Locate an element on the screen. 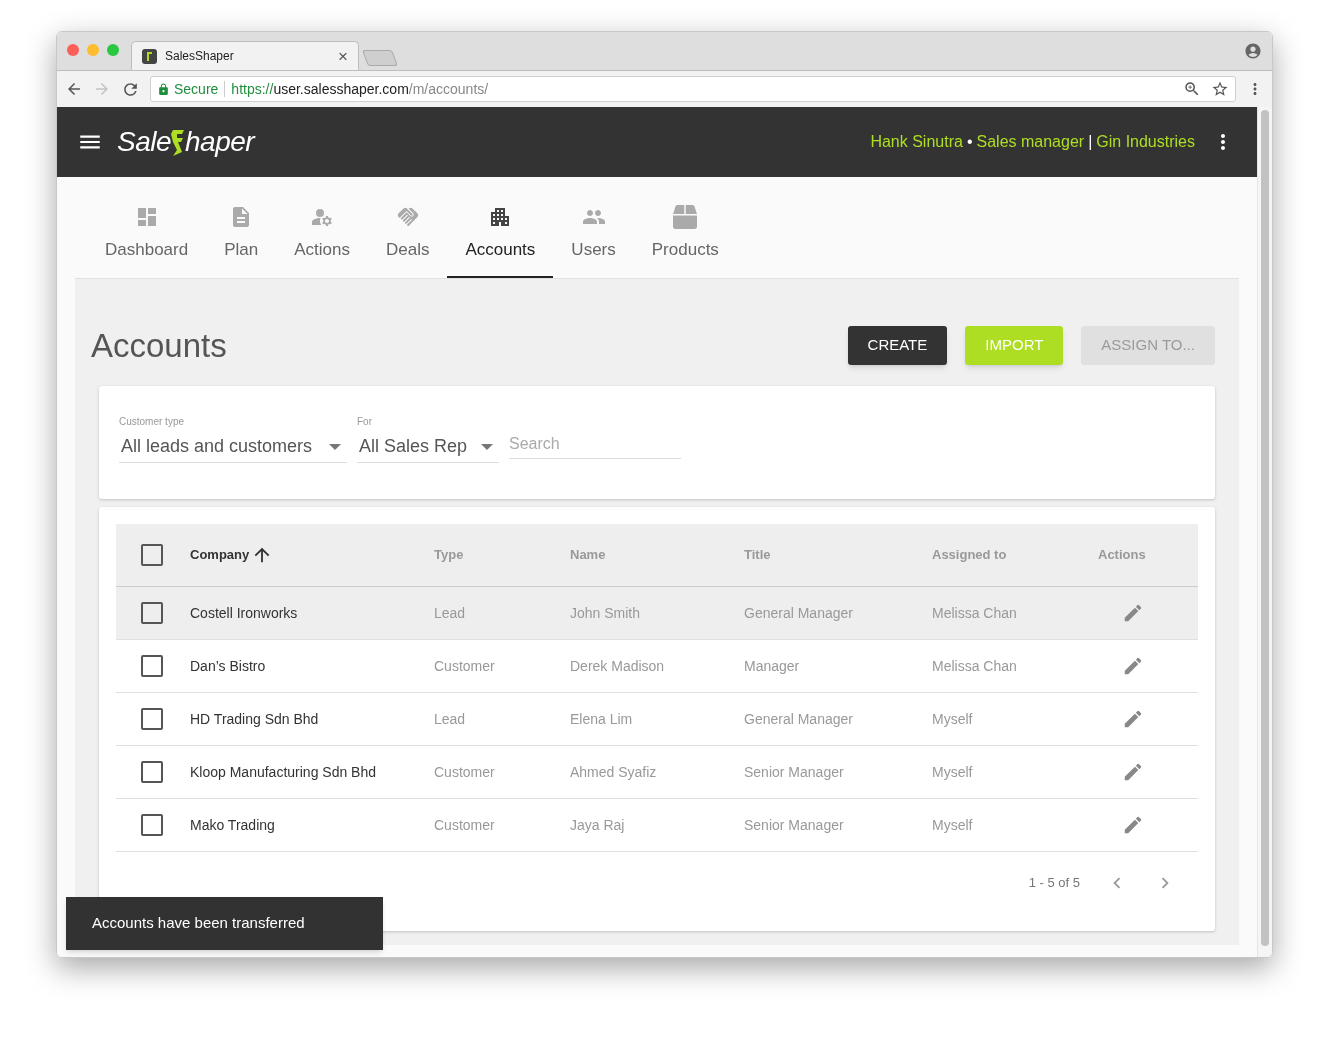 The height and width of the screenshot is (1038, 1329). company-cell: Mako Trading is located at coordinates (232, 824).